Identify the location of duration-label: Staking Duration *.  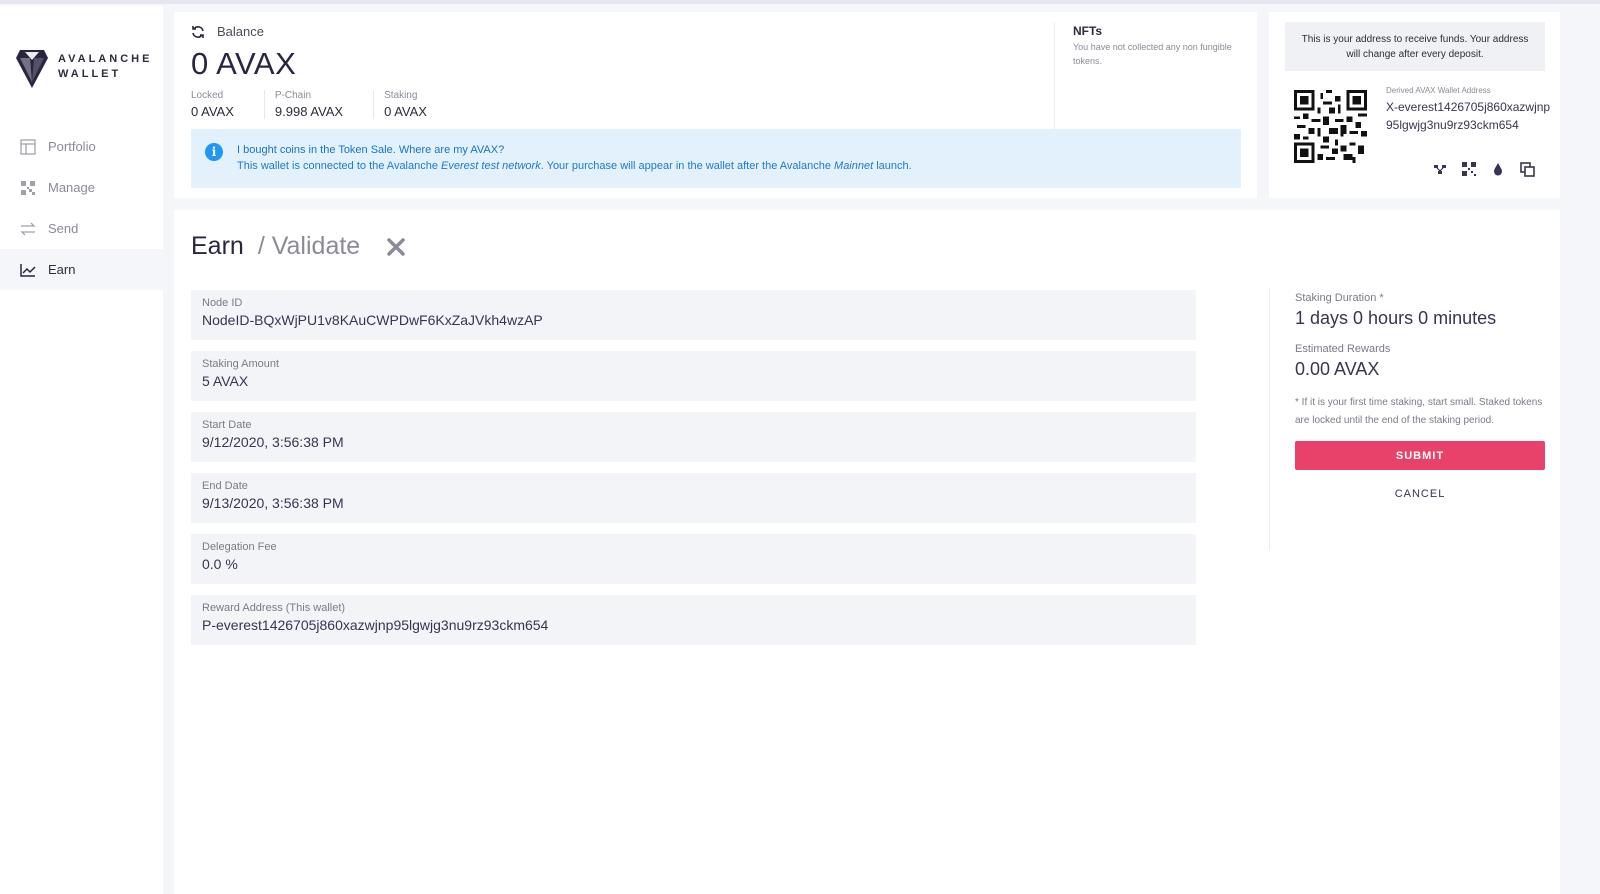
(1339, 298).